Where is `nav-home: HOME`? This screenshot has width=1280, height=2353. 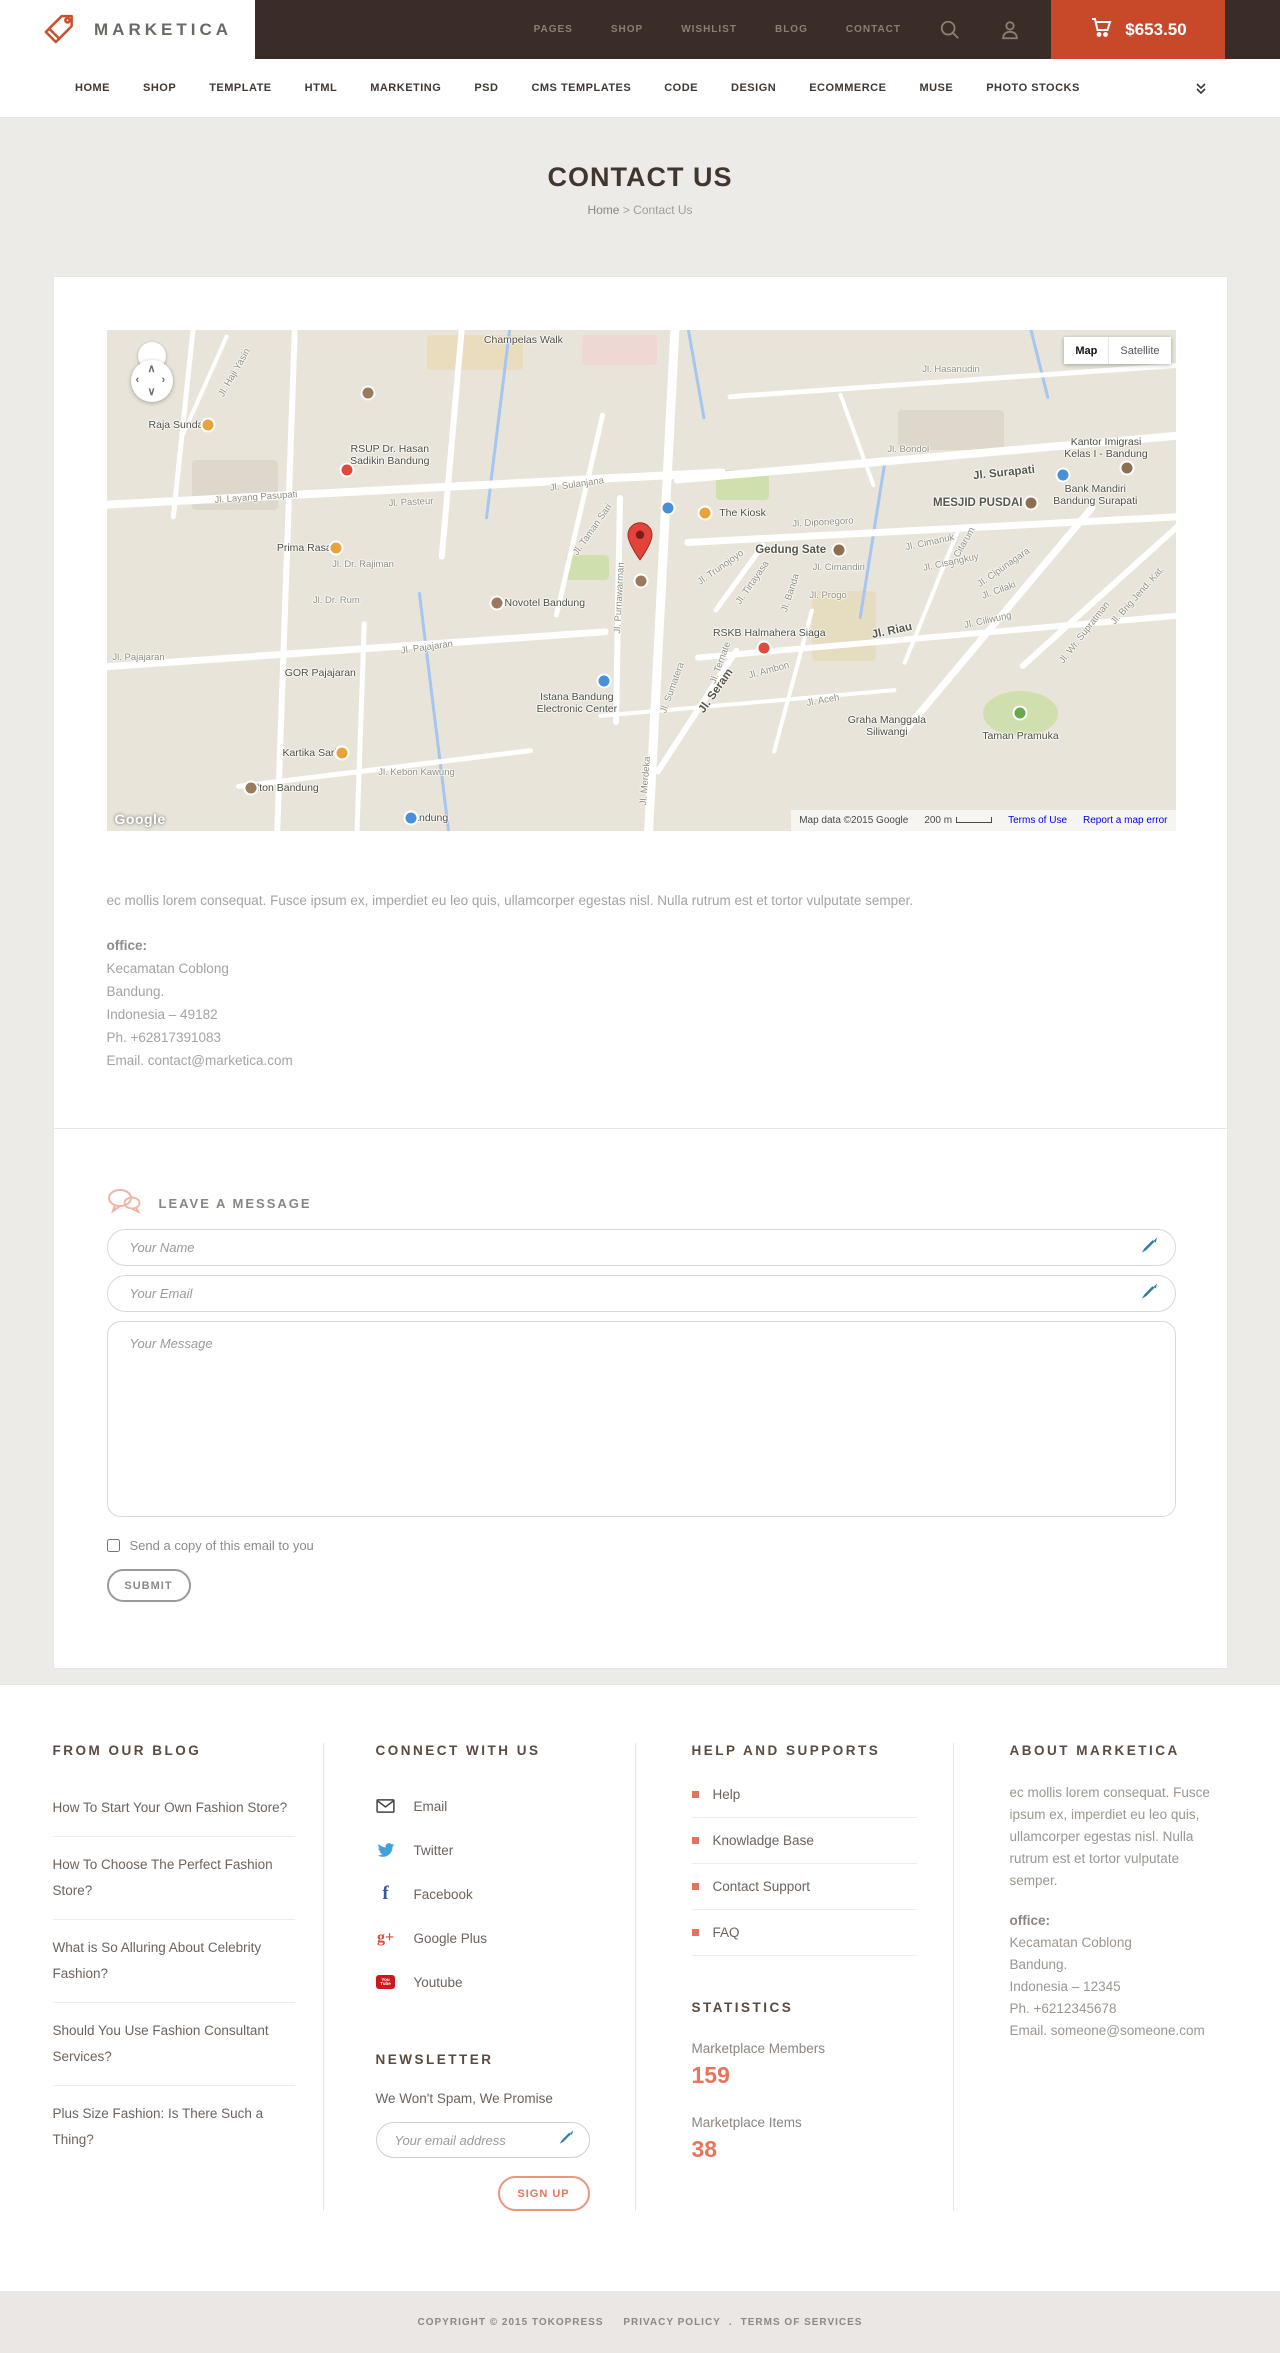
nav-home: HOME is located at coordinates (92, 88).